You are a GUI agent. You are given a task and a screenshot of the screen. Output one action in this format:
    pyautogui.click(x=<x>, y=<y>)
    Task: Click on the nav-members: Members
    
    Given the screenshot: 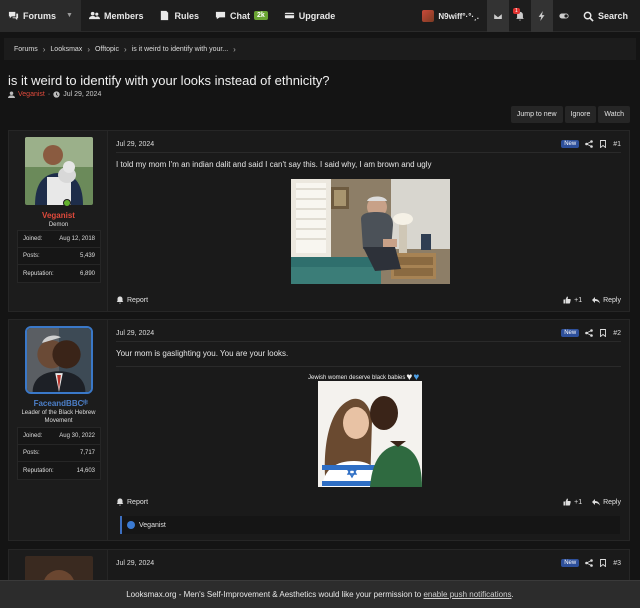 What is the action you would take?
    pyautogui.click(x=116, y=16)
    